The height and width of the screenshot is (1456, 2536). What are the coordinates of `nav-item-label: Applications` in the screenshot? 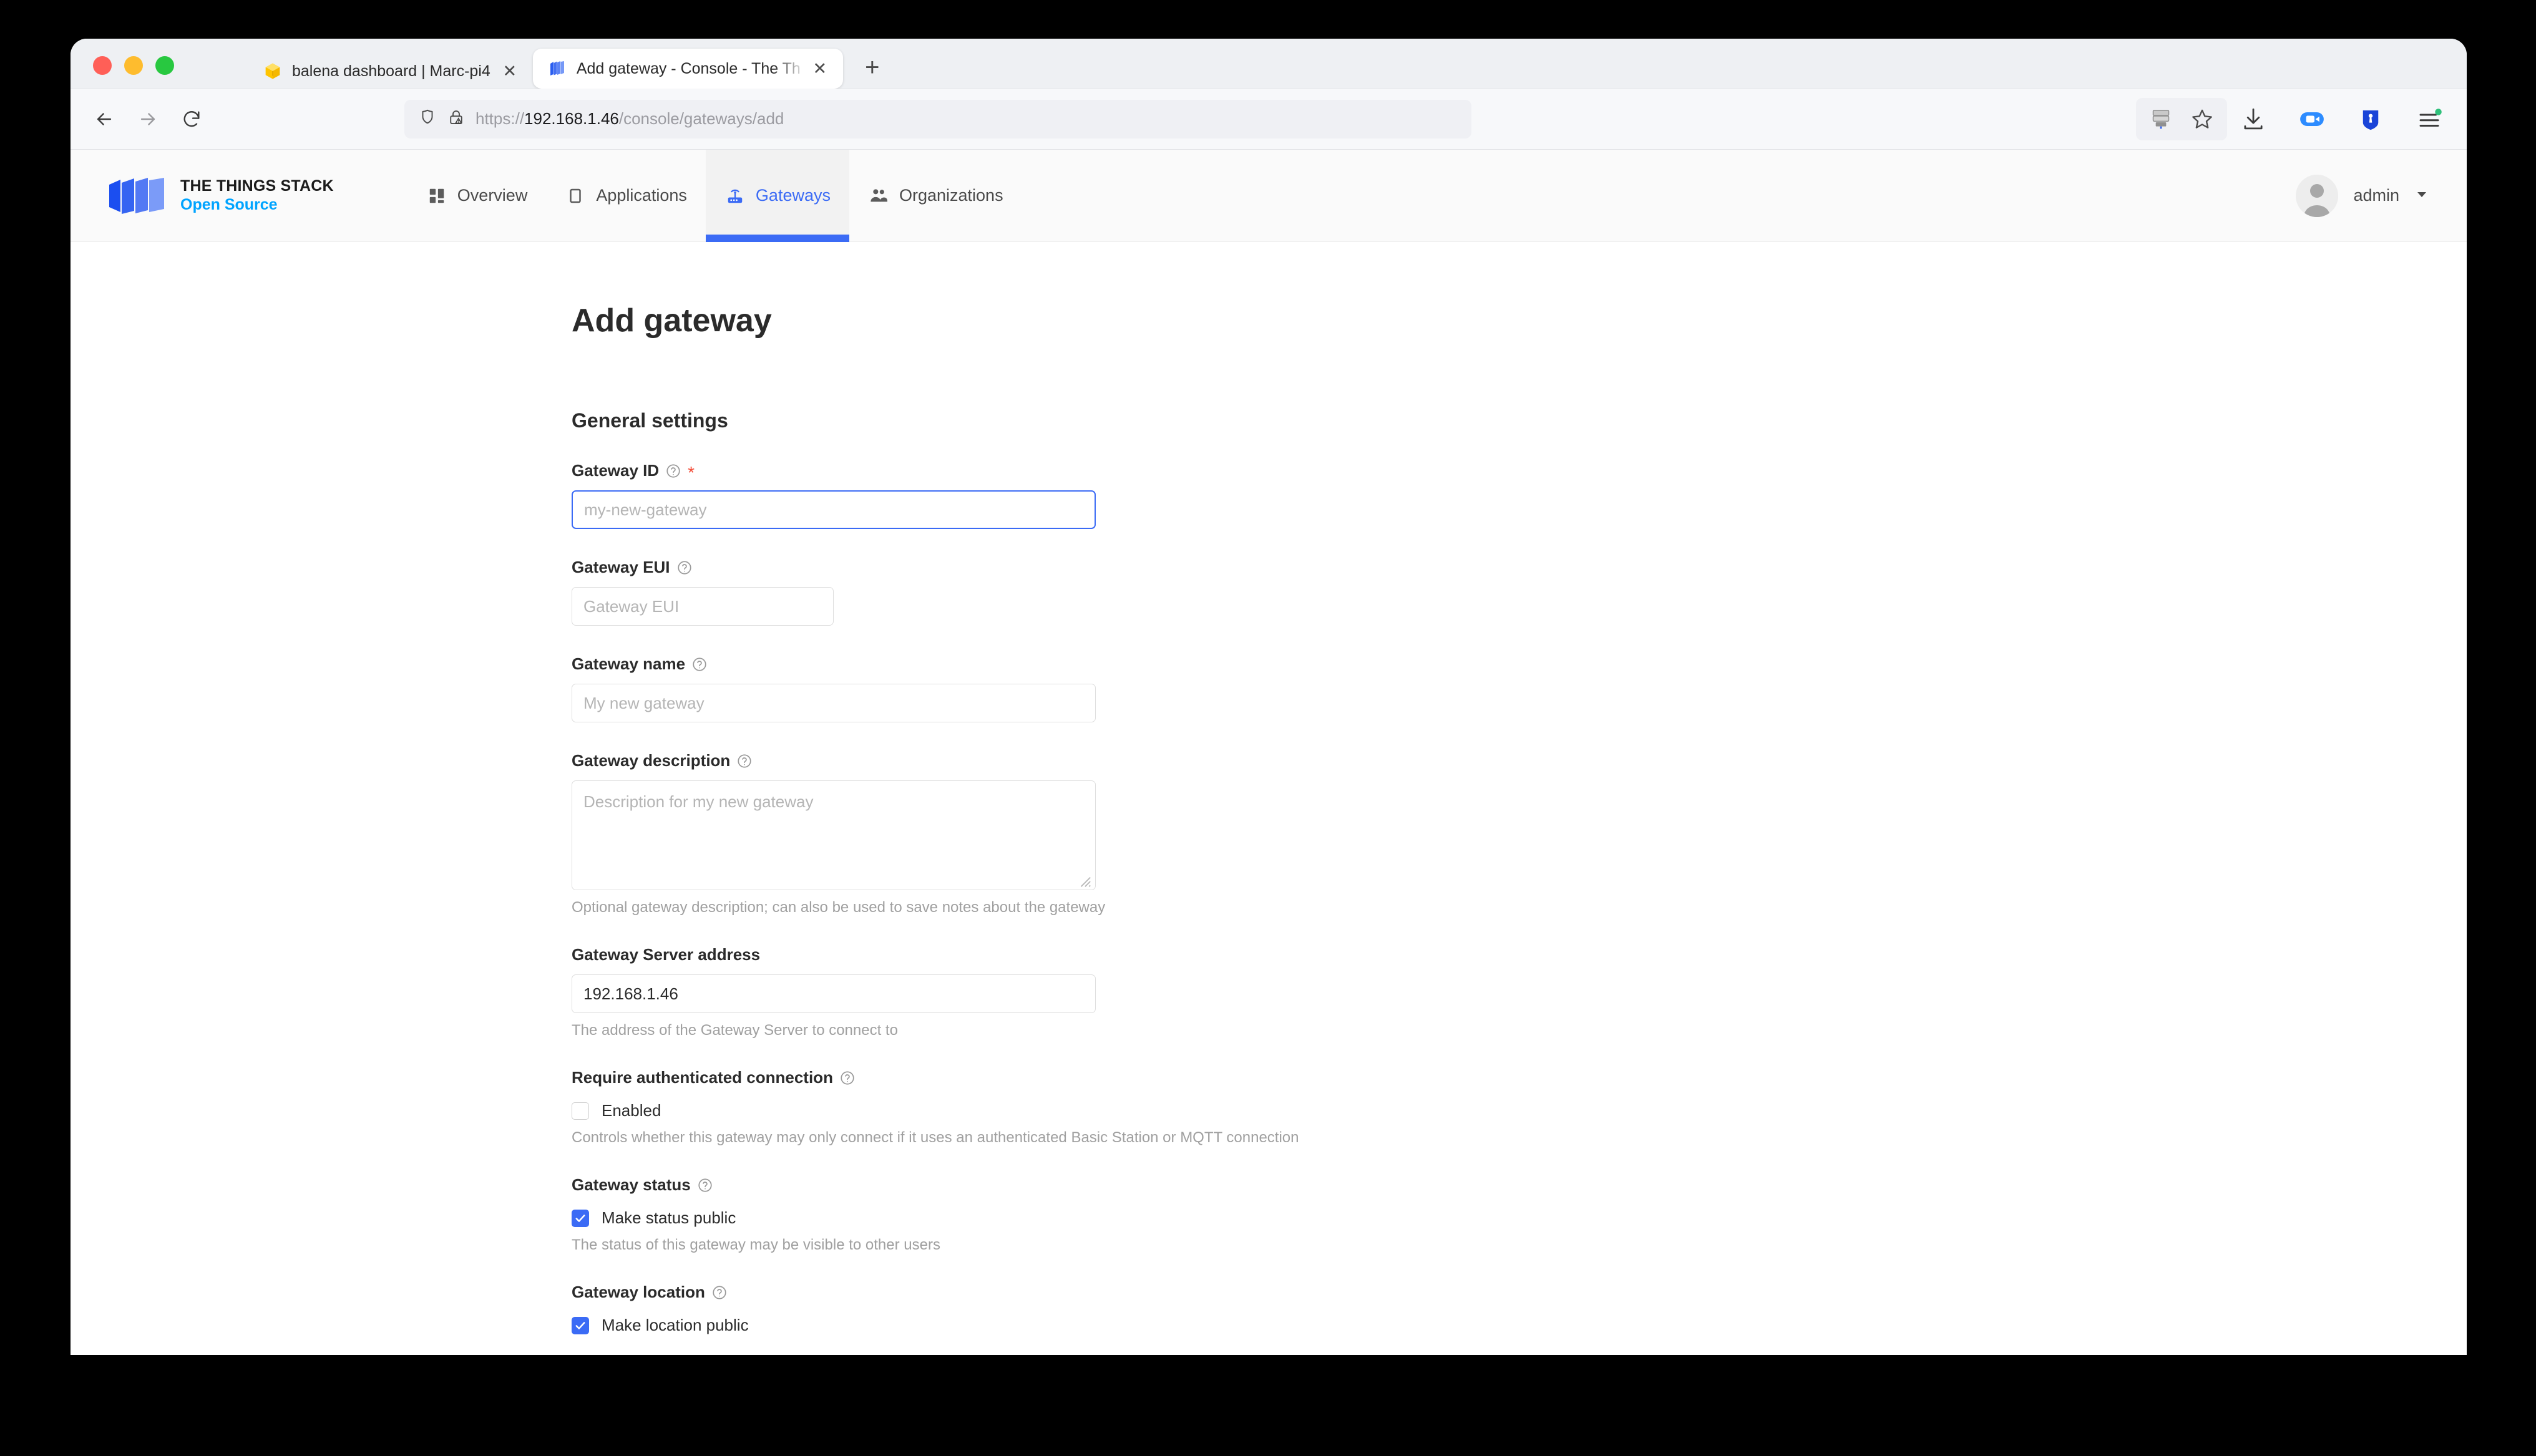 It's located at (642, 195).